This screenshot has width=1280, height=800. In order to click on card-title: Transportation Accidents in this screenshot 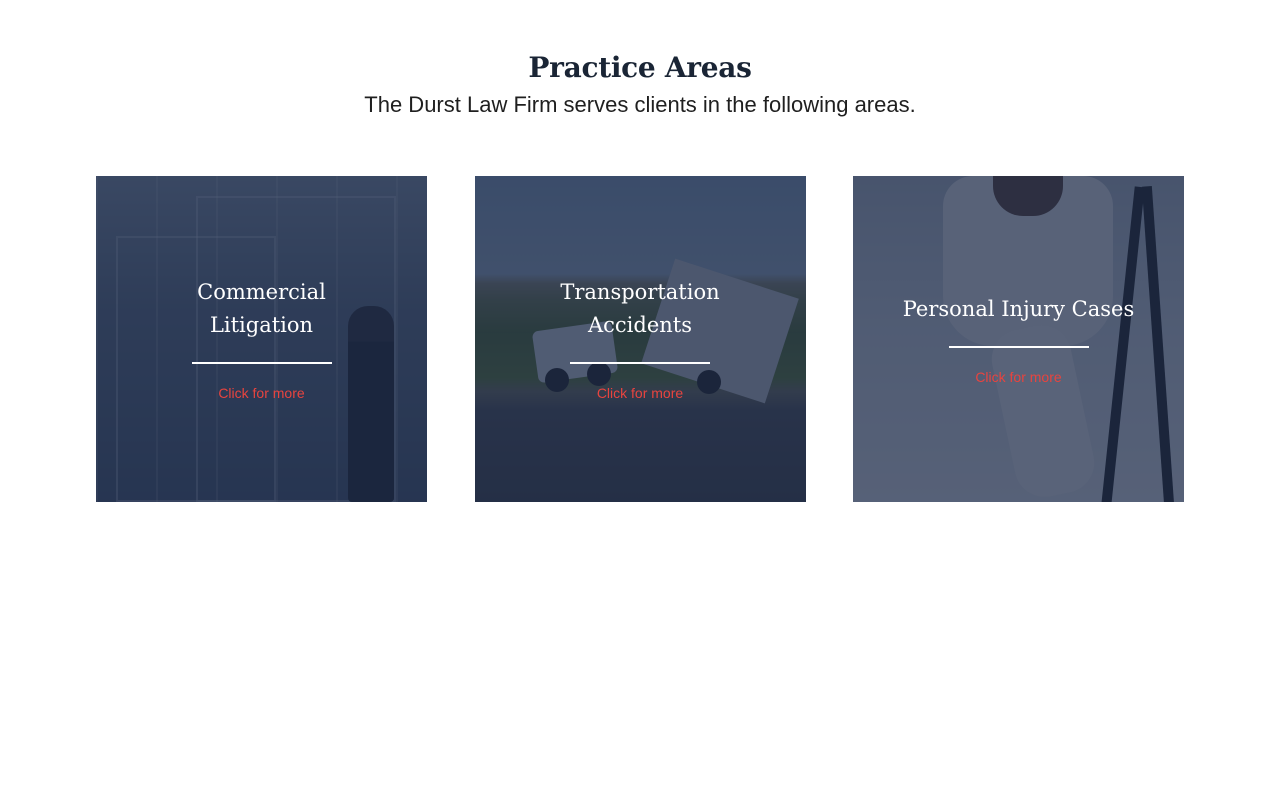, I will do `click(640, 308)`.